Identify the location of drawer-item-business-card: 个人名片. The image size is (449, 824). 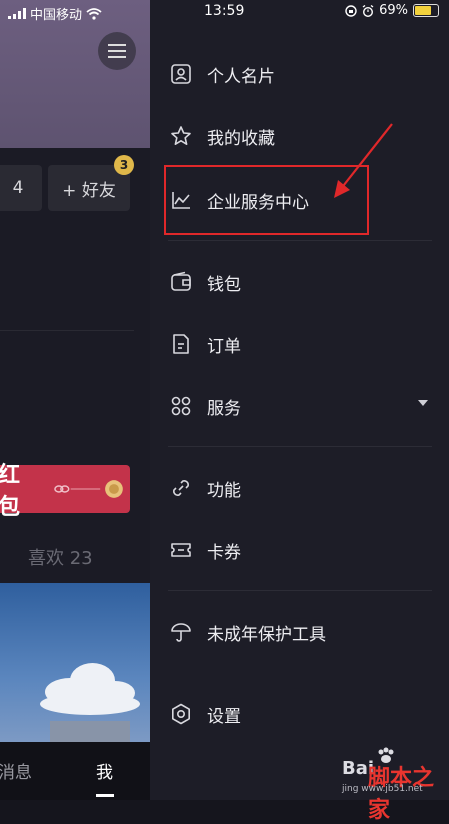
(303, 74).